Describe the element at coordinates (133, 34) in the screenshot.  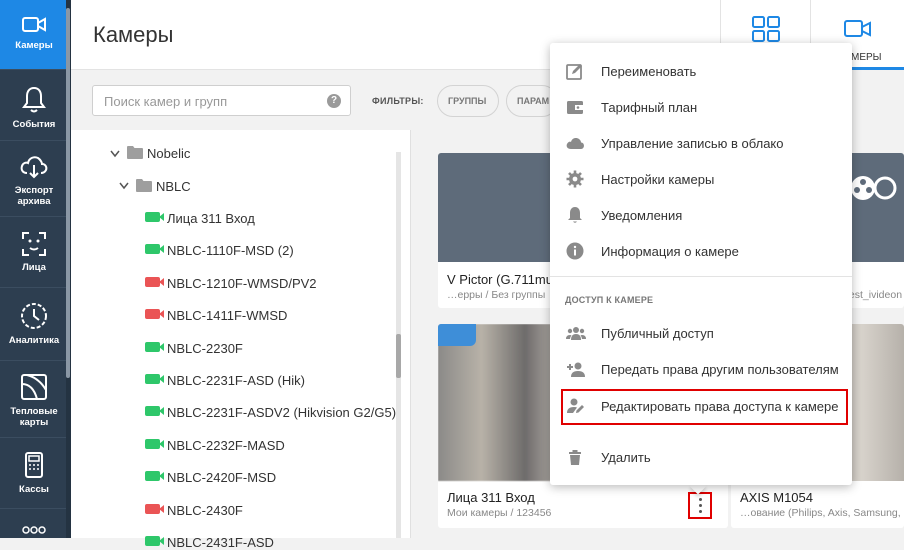
I see `page-title: Камеры` at that location.